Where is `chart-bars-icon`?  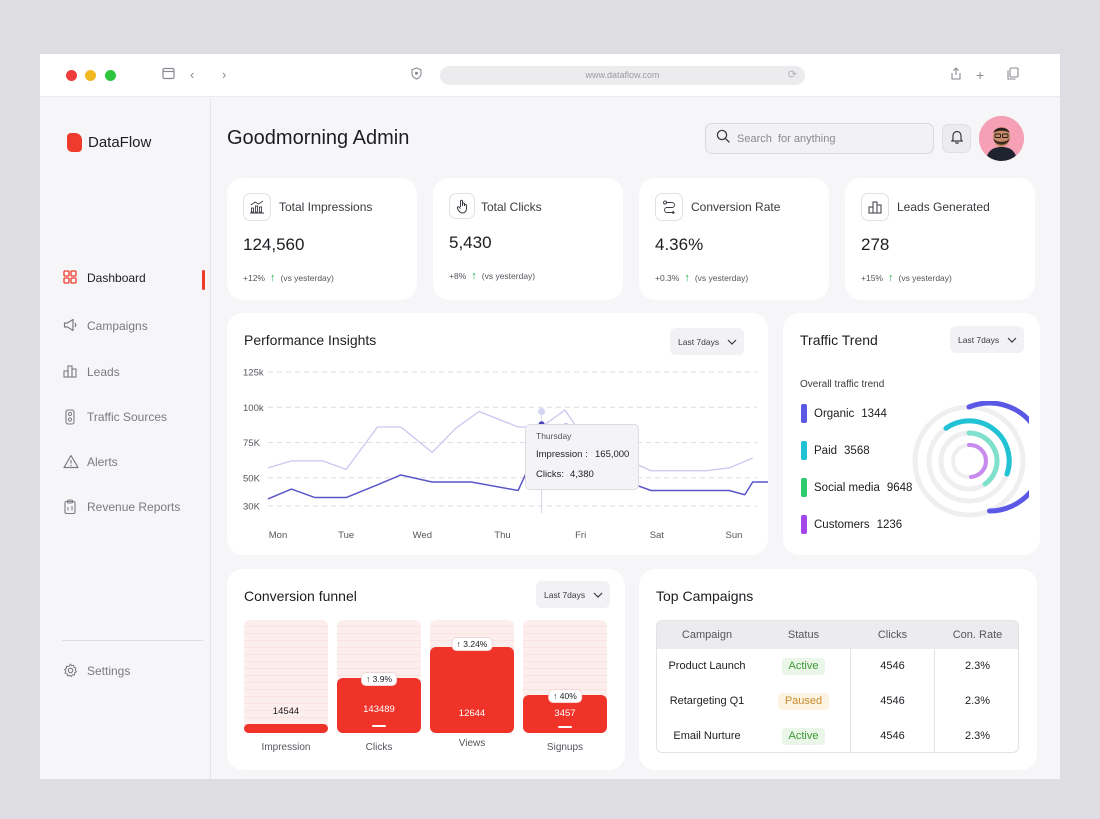
chart-bars-icon is located at coordinates (71, 372).